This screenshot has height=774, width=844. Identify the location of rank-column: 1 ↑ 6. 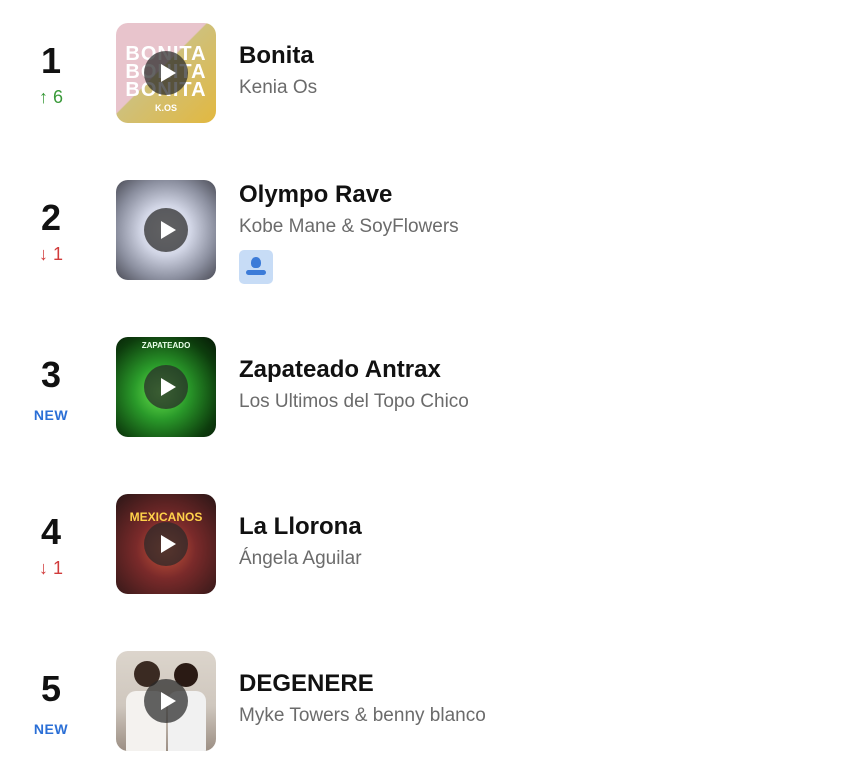
(51, 73).